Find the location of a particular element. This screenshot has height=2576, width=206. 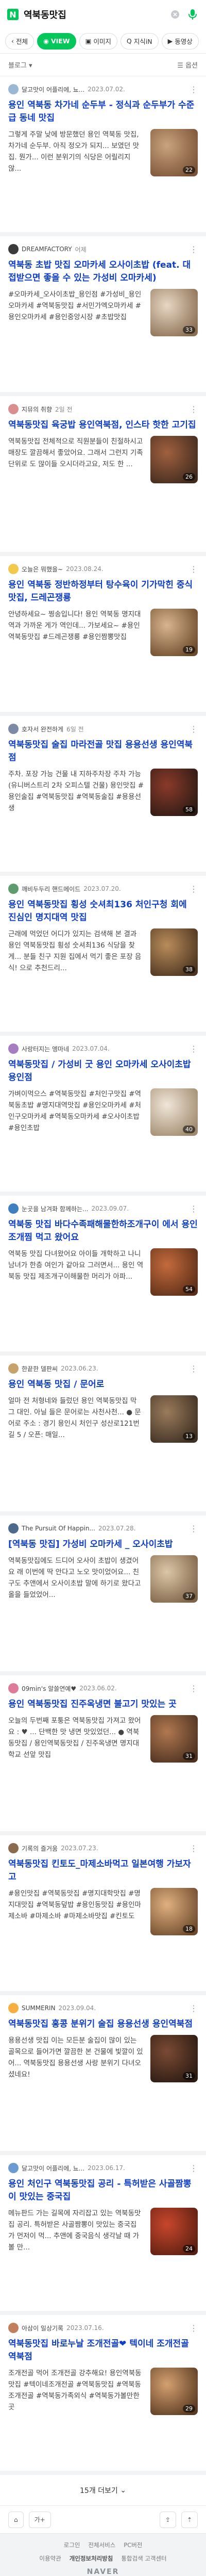

blog-filter-dropdown: 블로그 ▾ is located at coordinates (20, 65).